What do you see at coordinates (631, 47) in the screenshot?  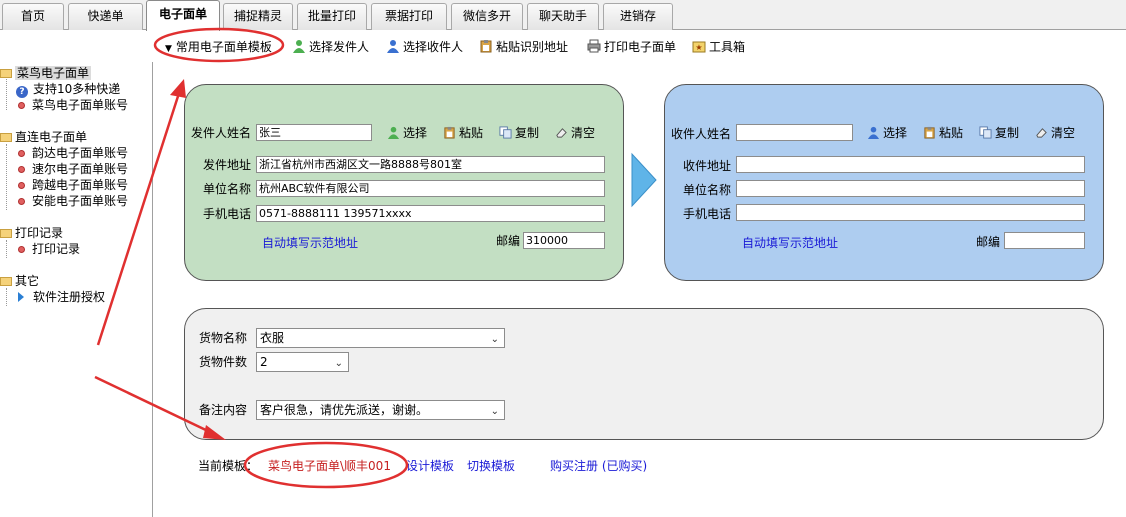 I see `print-waybill-button: 打印电子面单` at bounding box center [631, 47].